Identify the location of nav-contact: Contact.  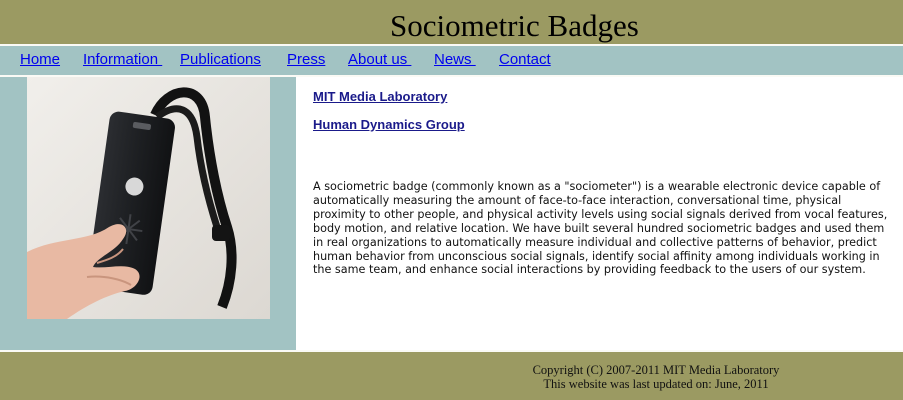
(525, 59).